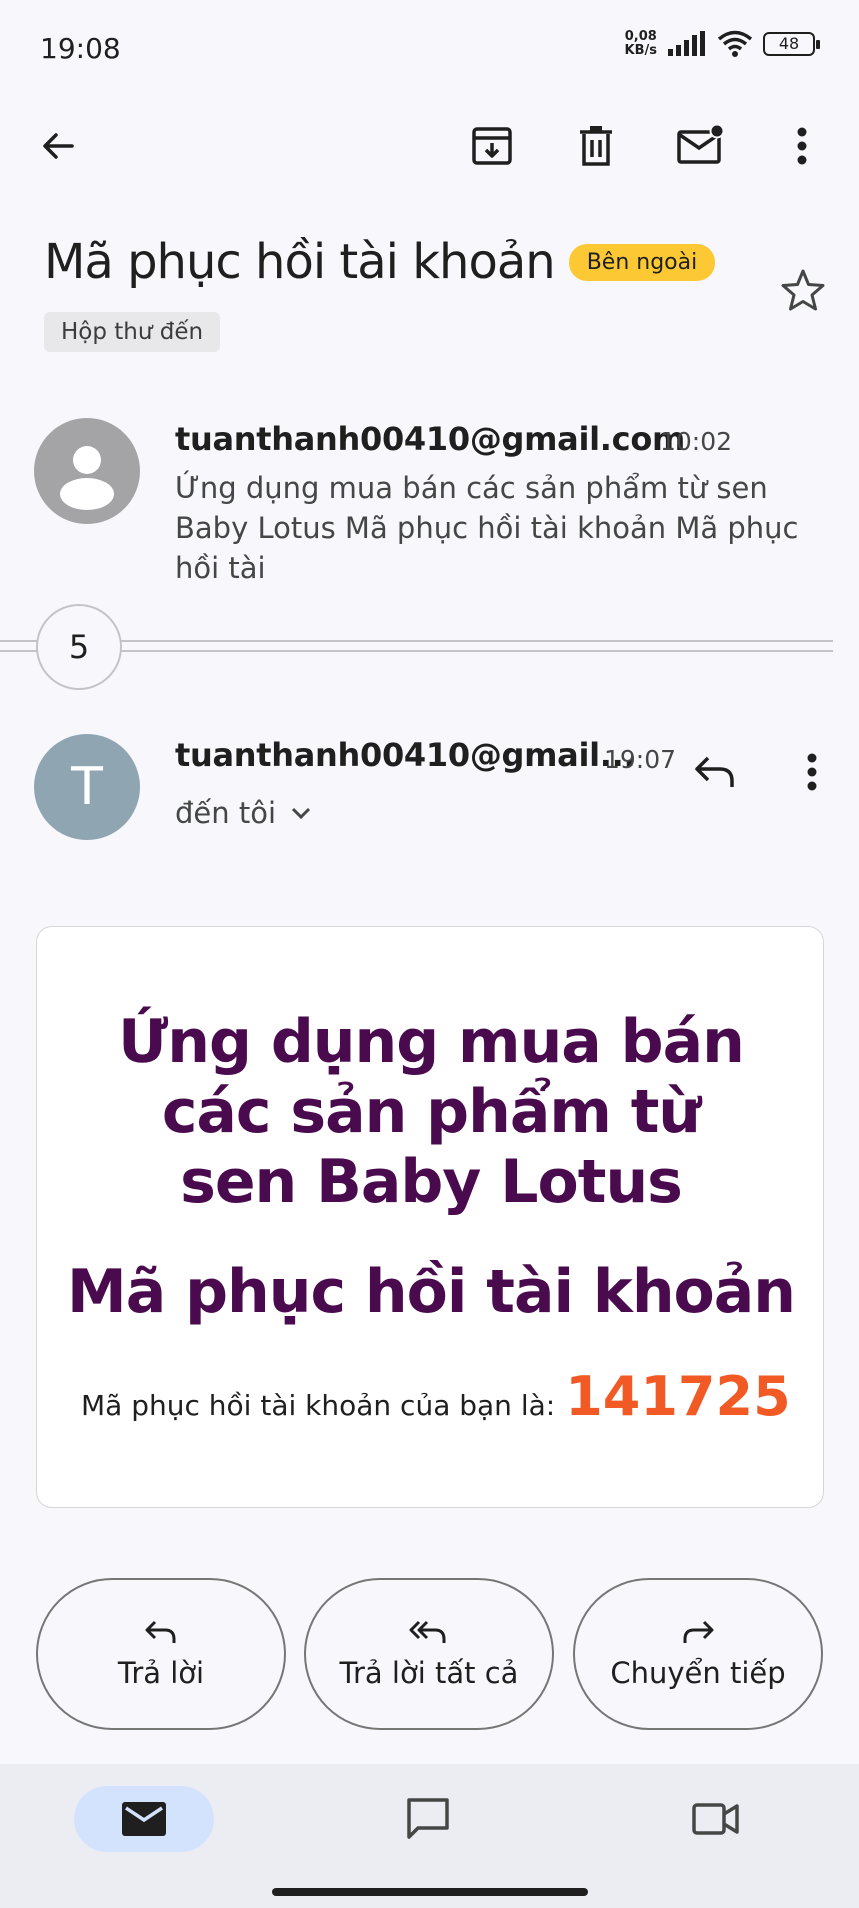 The height and width of the screenshot is (1908, 859). What do you see at coordinates (87, 787) in the screenshot?
I see `avatar: T` at bounding box center [87, 787].